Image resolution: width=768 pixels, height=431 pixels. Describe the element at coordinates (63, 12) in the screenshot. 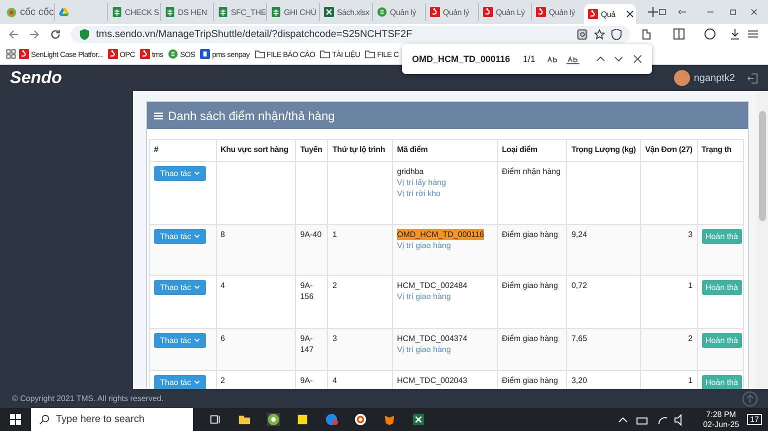

I see `drive-icon` at that location.